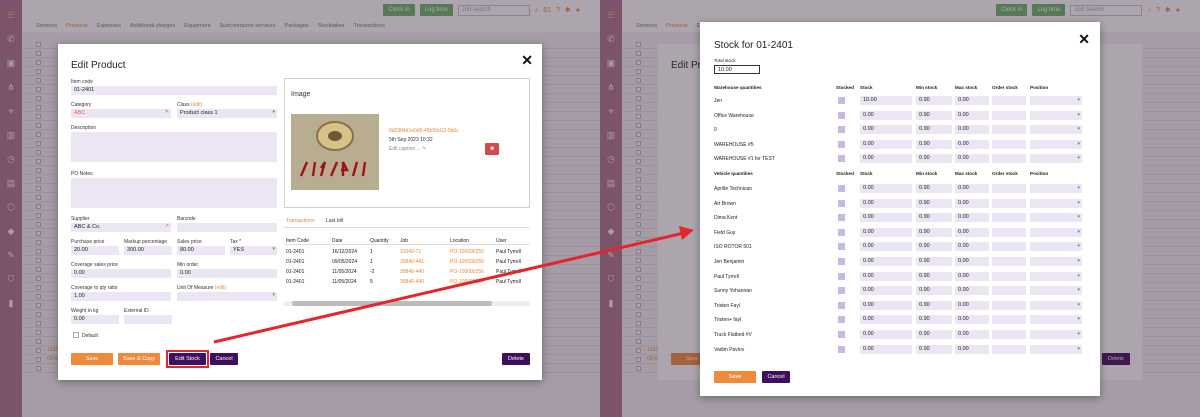 The image size is (1200, 417). I want to click on barcode-field, so click(227, 227).